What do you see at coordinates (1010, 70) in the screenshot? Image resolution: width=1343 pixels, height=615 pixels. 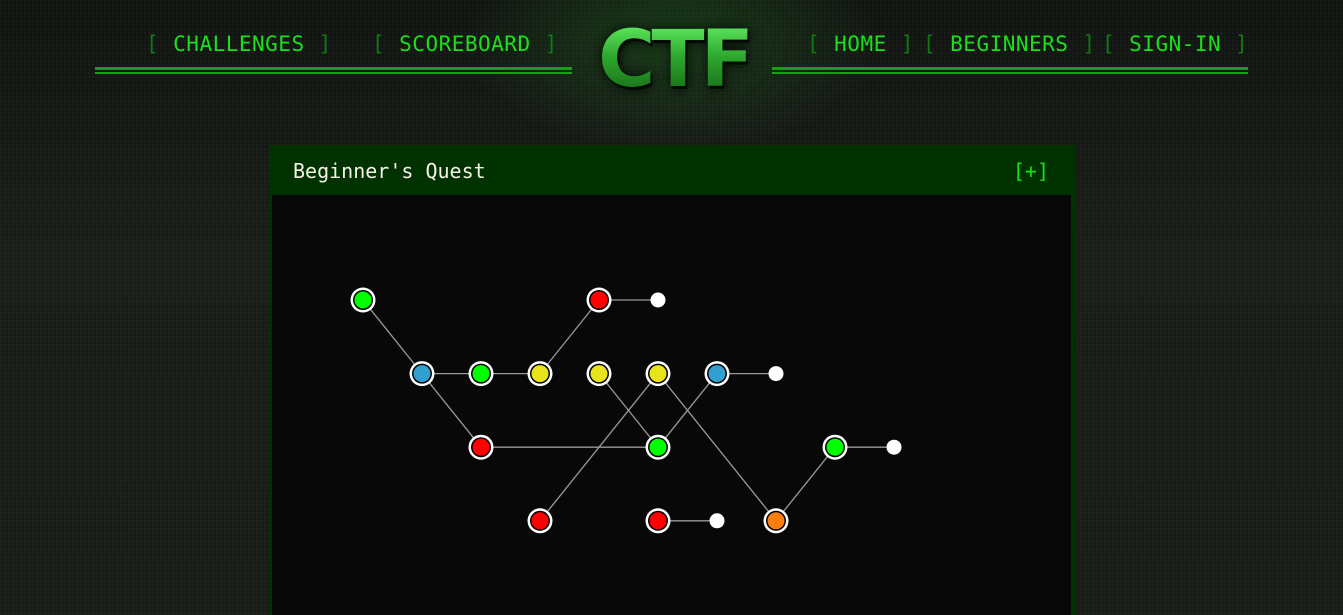 I see `header-rule-right` at bounding box center [1010, 70].